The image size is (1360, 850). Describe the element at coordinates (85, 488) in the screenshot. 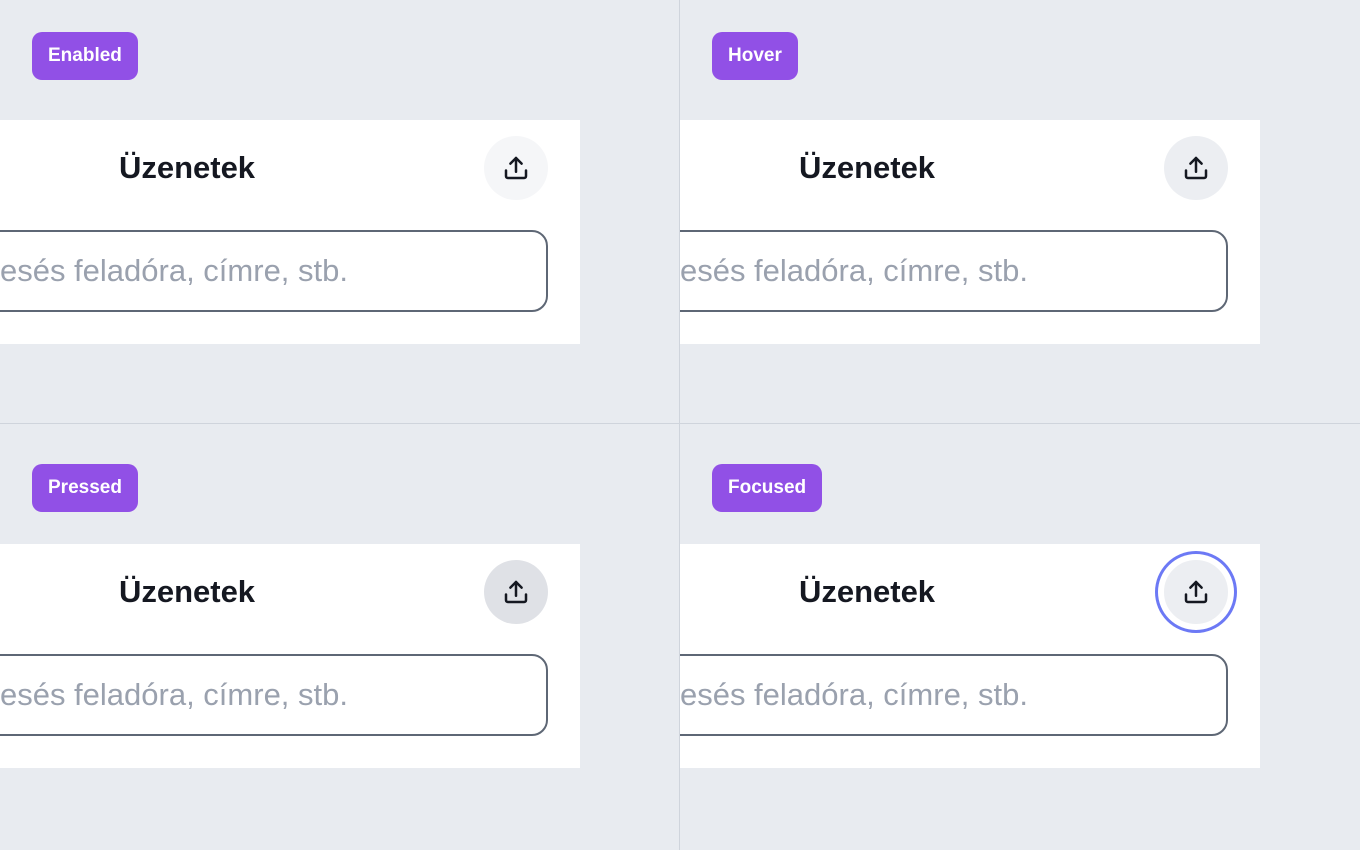

I see `state-badge: Pressed` at that location.